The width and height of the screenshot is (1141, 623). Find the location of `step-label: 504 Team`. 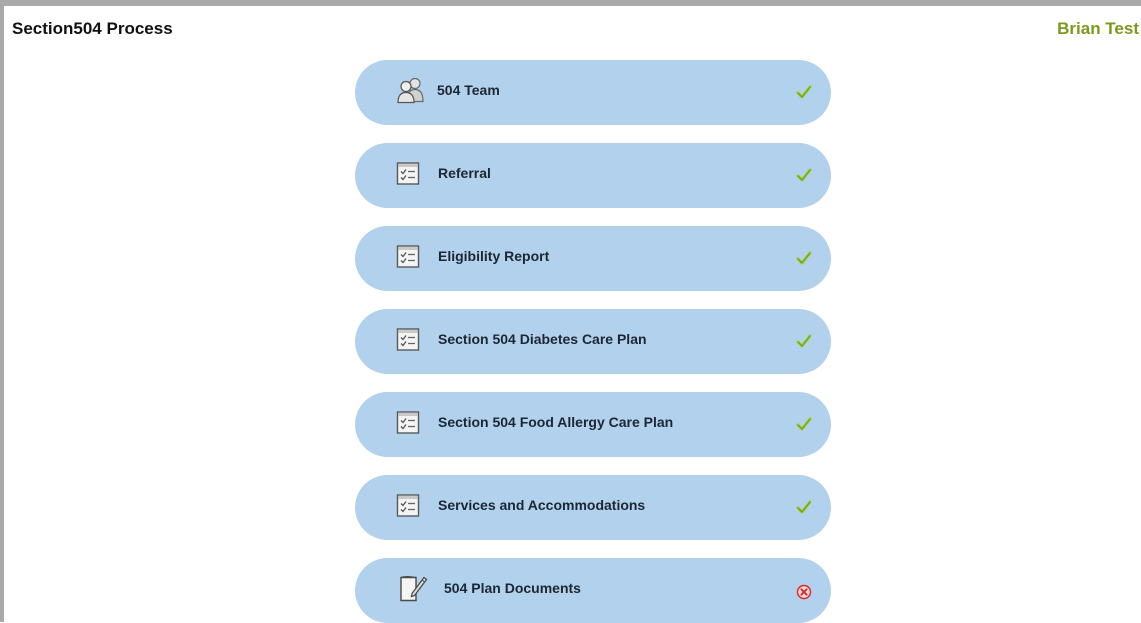

step-label: 504 Team is located at coordinates (468, 90).